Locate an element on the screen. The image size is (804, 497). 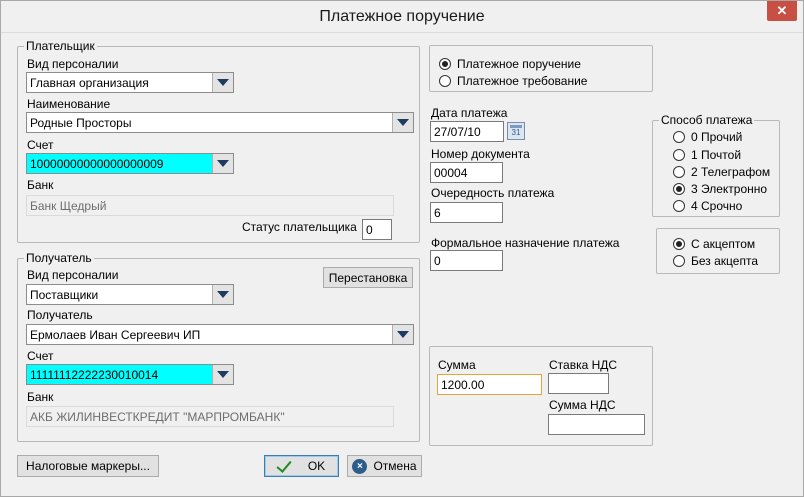
payer-personnel-label: Вид персоналии is located at coordinates (73, 64).